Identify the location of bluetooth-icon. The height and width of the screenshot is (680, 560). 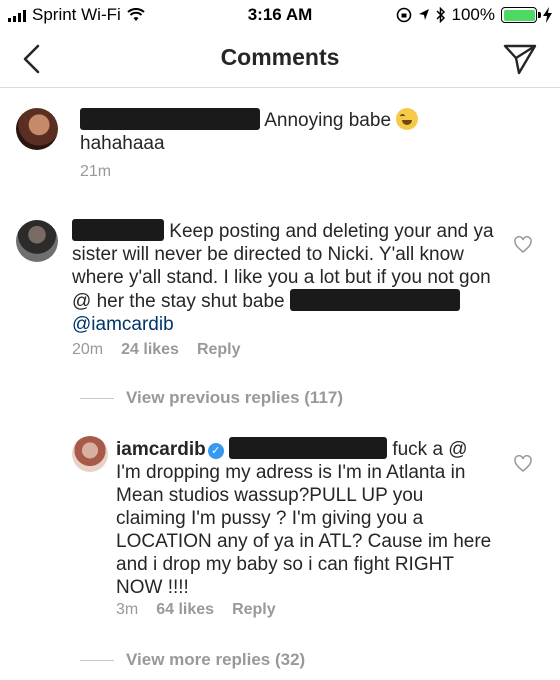
(440, 15).